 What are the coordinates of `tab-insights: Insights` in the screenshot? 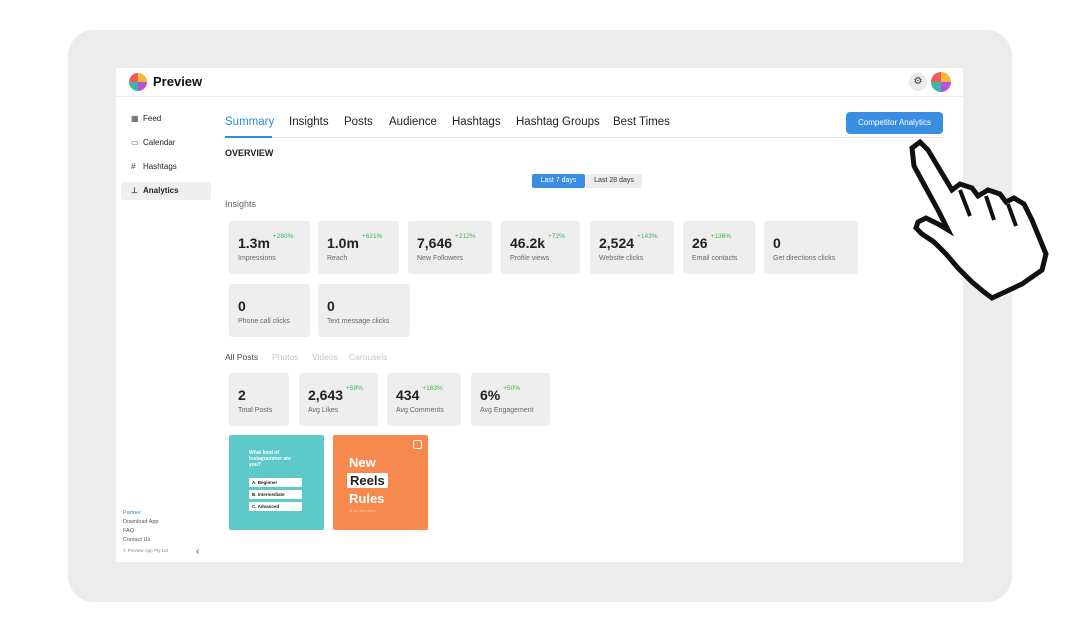 It's located at (309, 122).